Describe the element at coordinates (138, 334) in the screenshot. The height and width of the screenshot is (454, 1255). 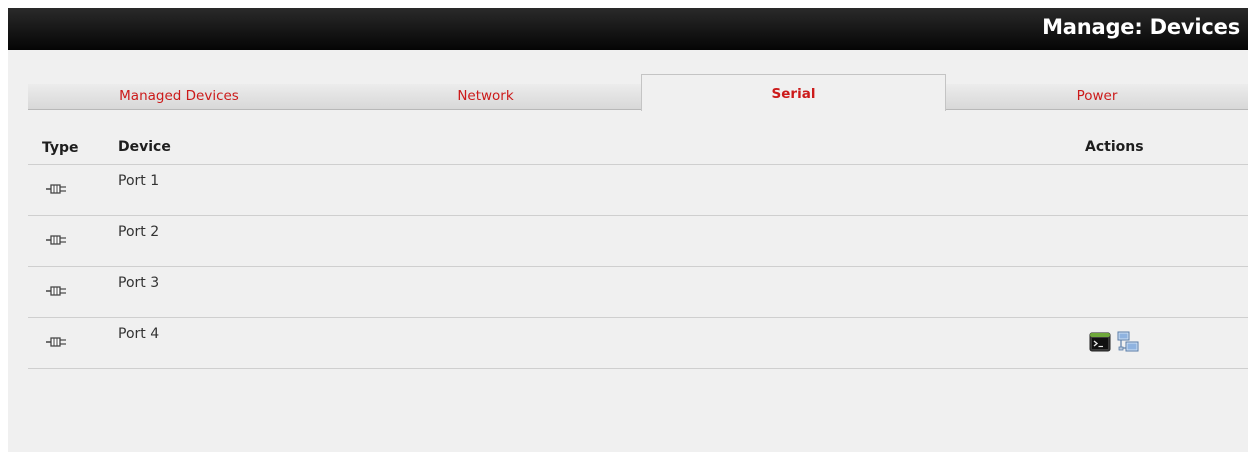
I see `device-name: Port 4` at that location.